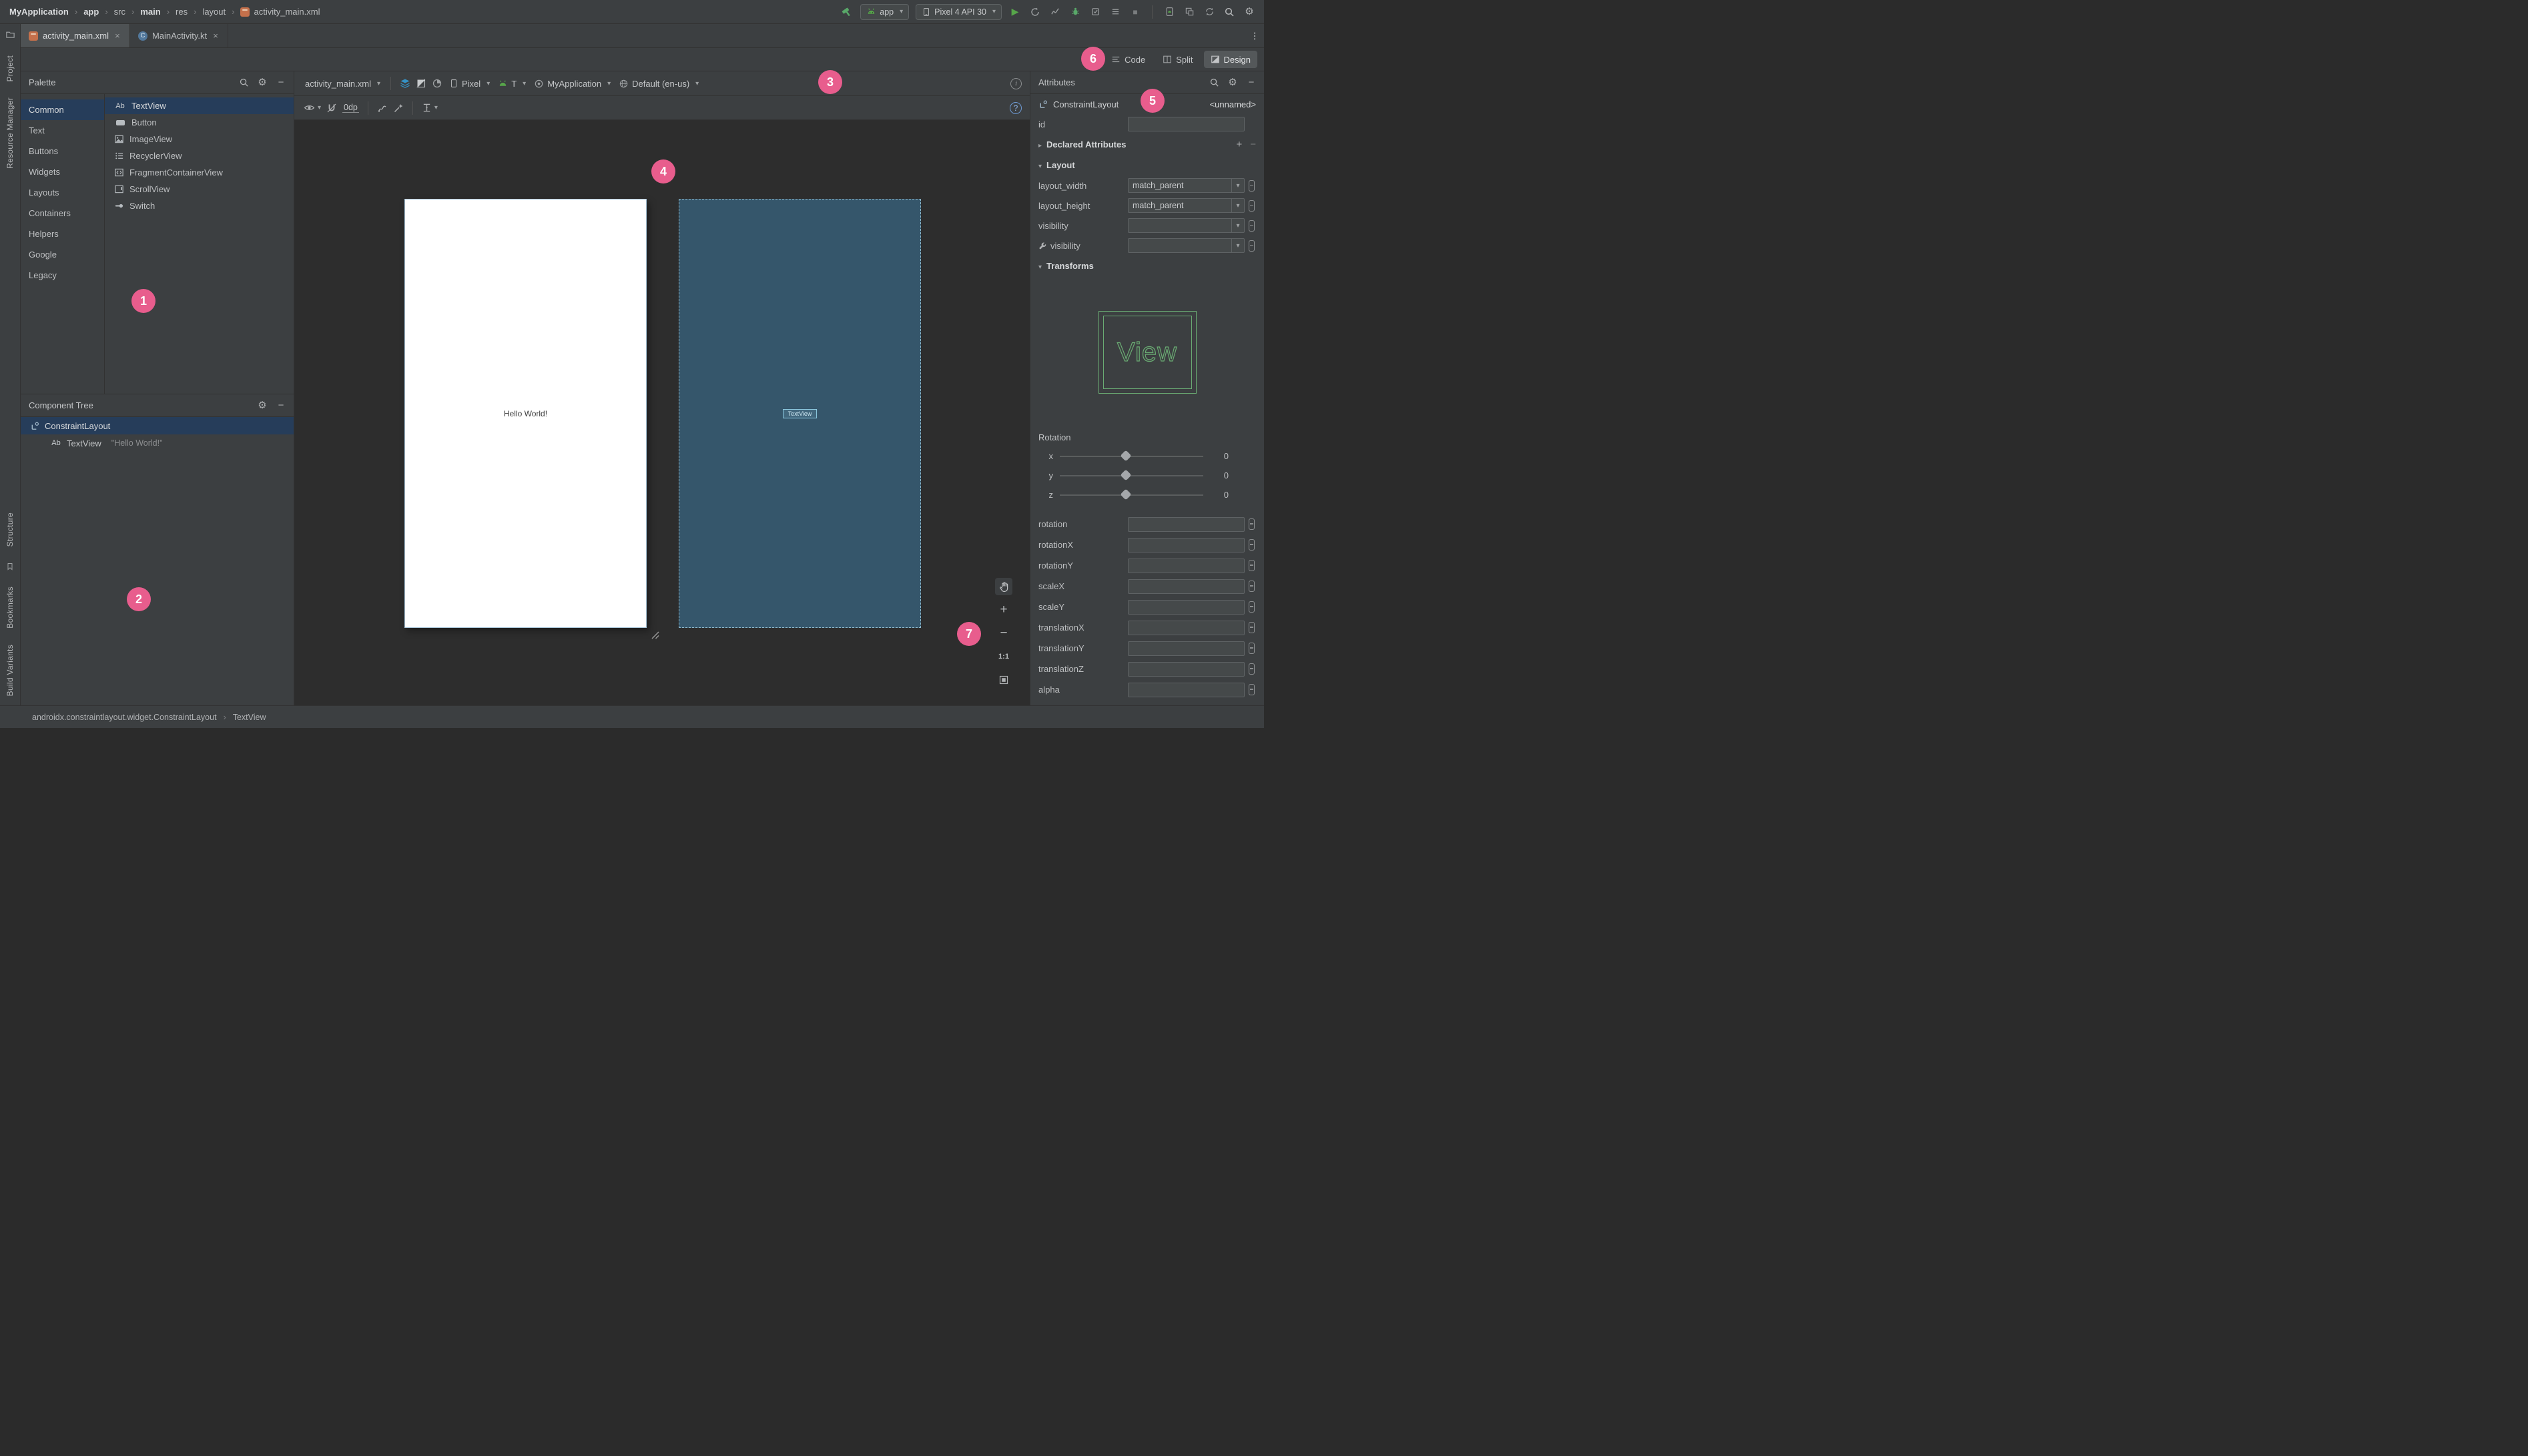 The image size is (2528, 1456). Describe the element at coordinates (405, 83) in the screenshot. I see `design-surface-icon` at that location.